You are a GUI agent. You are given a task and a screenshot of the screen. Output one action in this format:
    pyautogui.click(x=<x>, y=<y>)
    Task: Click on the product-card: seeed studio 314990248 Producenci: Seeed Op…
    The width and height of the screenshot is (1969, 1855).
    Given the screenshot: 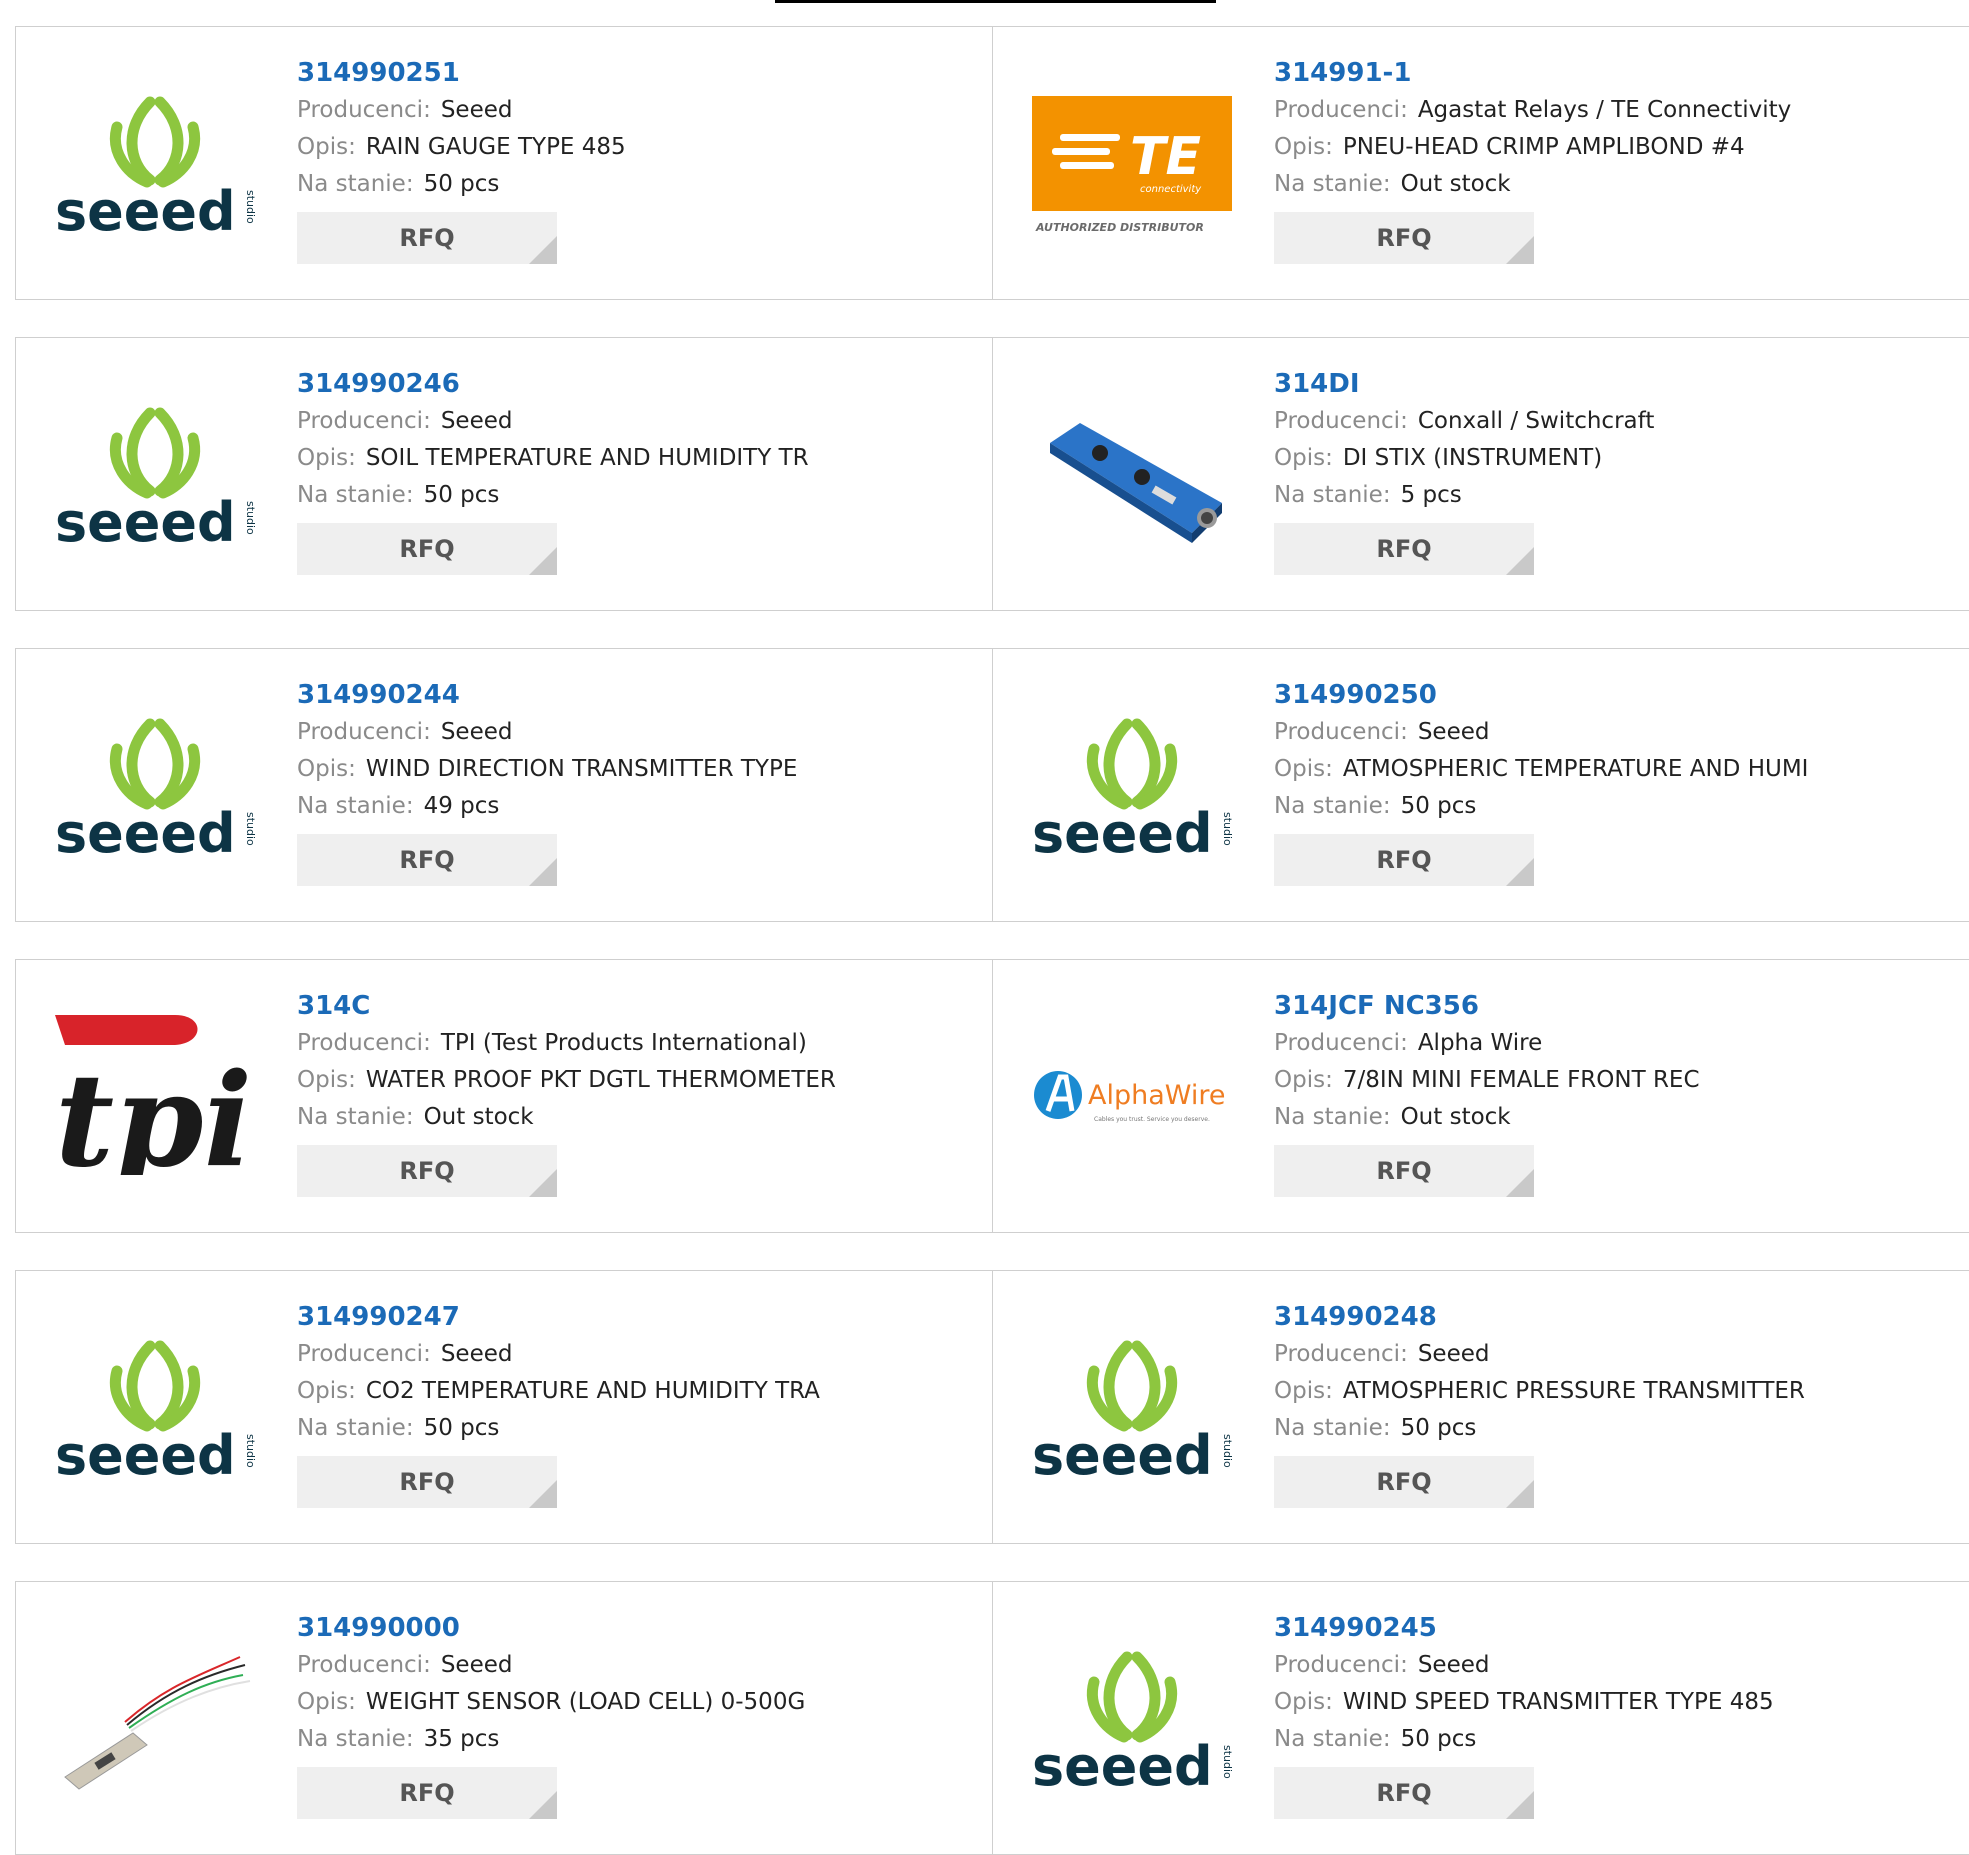 What is the action you would take?
    pyautogui.click(x=1481, y=1407)
    